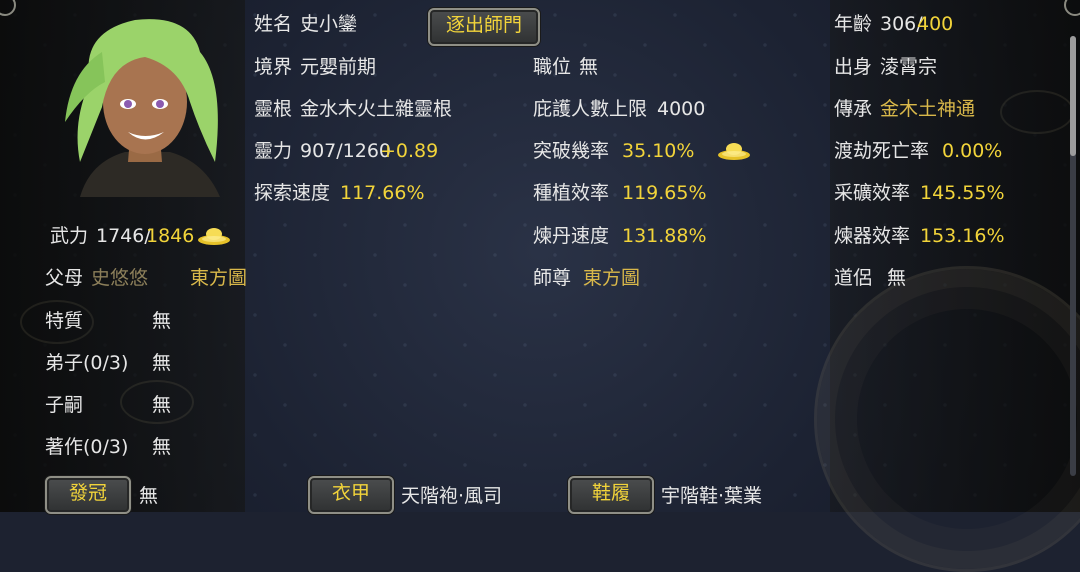 Image resolution: width=1080 pixels, height=572 pixels. What do you see at coordinates (273, 67) in the screenshot?
I see `realm-label: 境界` at bounding box center [273, 67].